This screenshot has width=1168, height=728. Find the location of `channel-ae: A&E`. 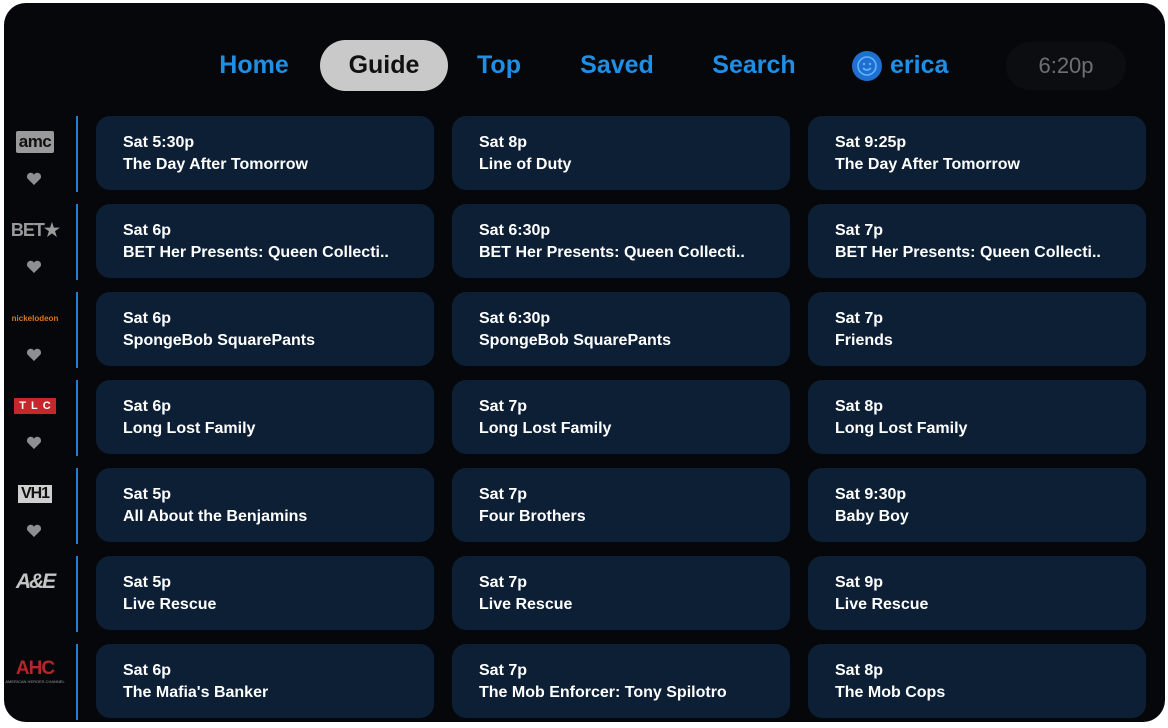

channel-ae: A&E is located at coordinates (34, 594).